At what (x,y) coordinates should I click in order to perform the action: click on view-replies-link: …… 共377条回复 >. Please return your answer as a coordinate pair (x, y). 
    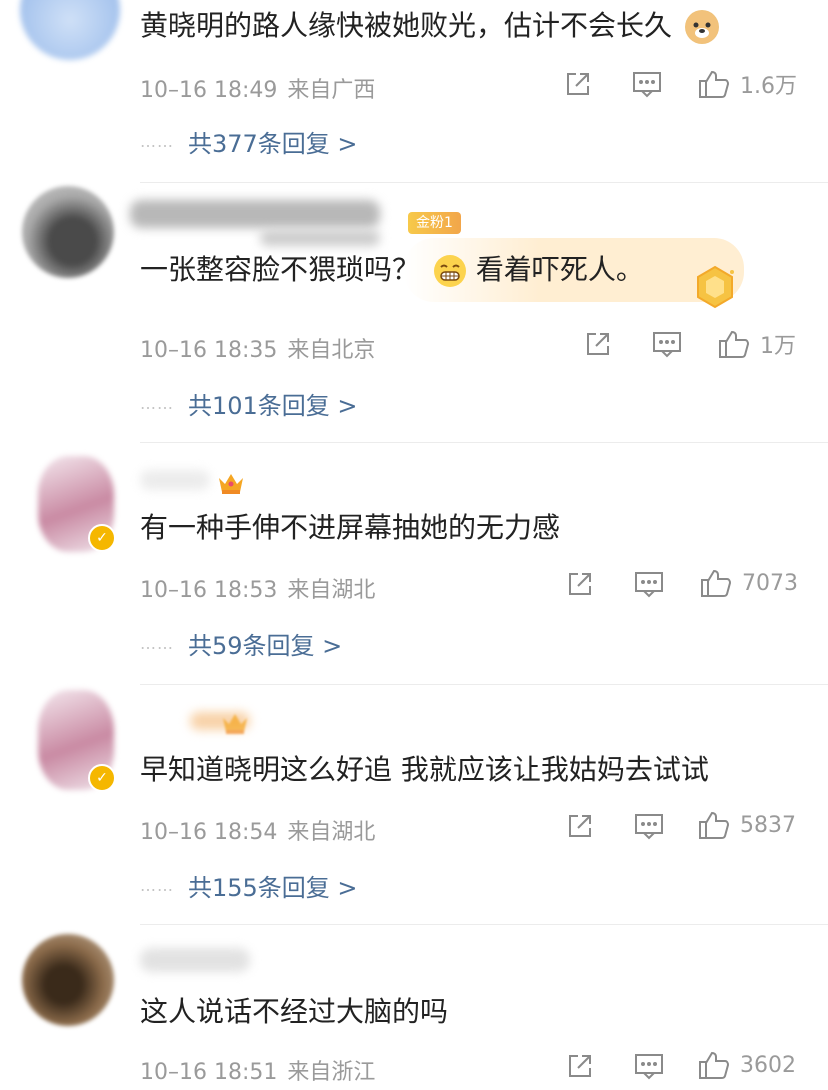
    Looking at the image, I should click on (249, 141).